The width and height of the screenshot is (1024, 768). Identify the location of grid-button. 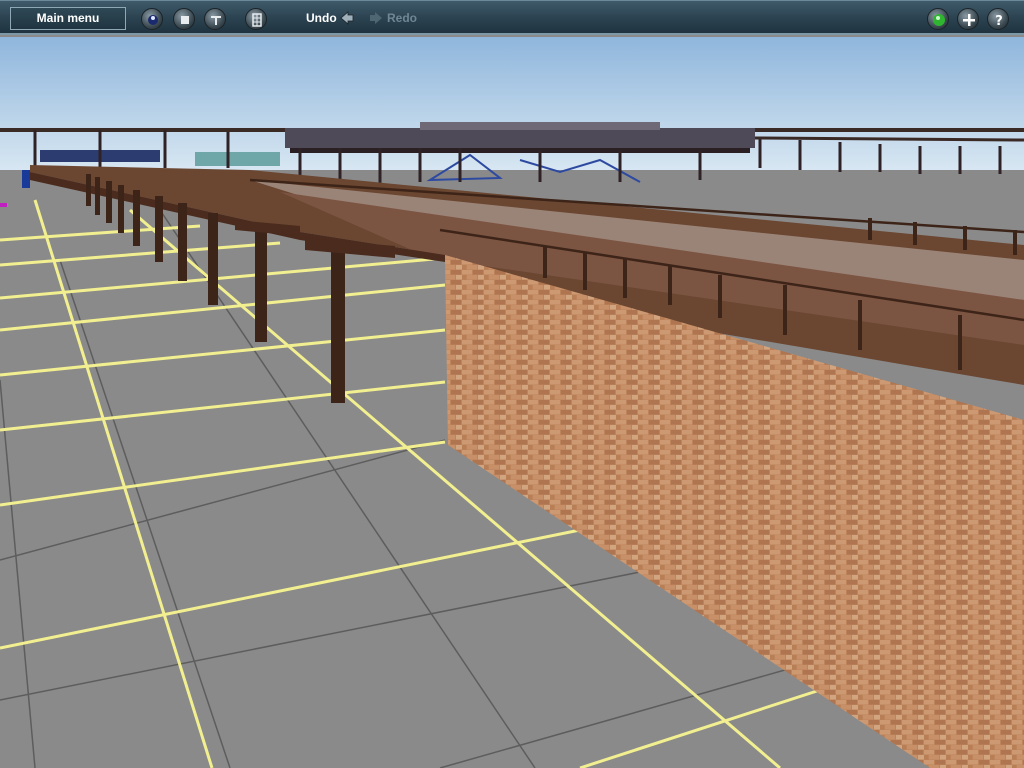
(256, 19).